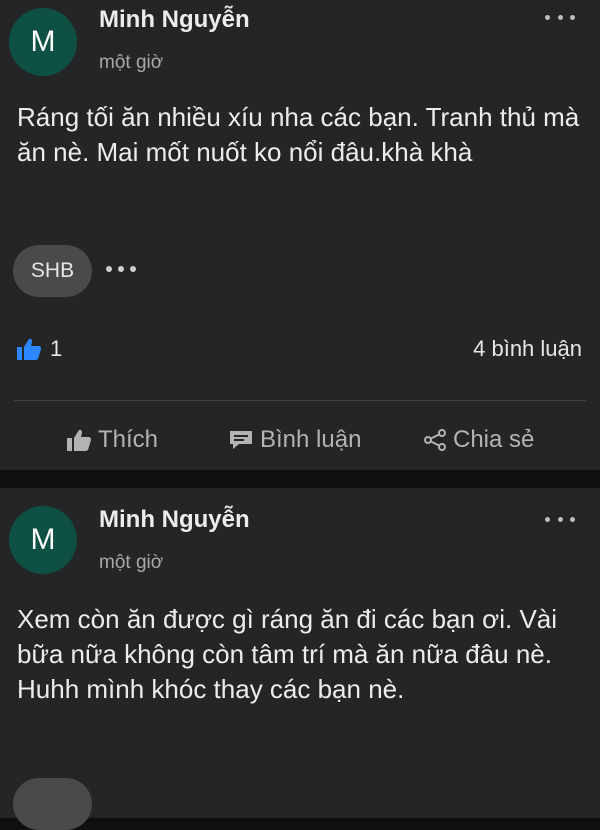 Image resolution: width=600 pixels, height=830 pixels. I want to click on like-button: Thích, so click(112, 440).